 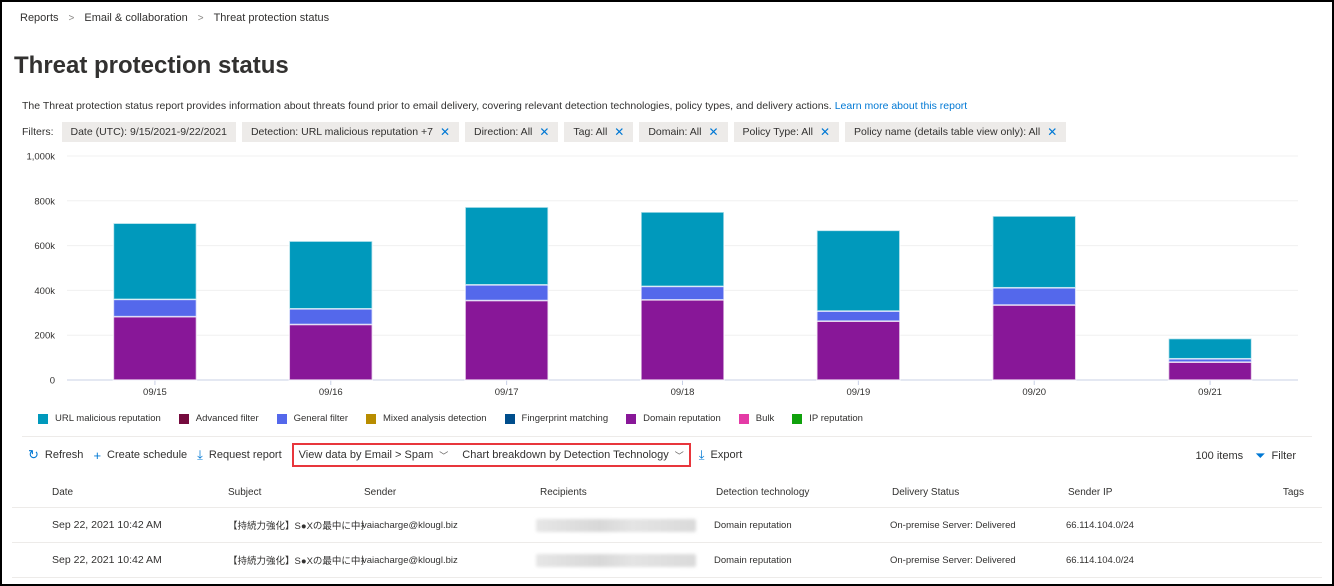 I want to click on legend-item: IP reputation, so click(x=827, y=418).